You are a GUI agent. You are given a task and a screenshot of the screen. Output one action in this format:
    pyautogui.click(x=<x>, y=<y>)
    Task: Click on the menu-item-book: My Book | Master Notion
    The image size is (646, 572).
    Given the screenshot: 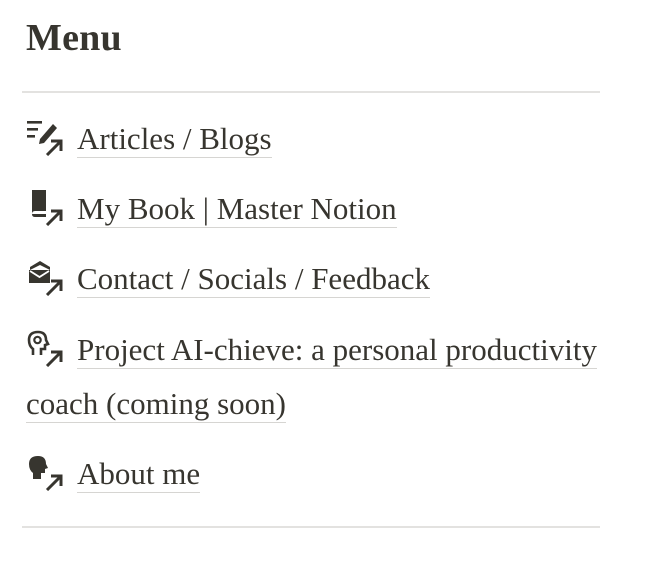 What is the action you would take?
    pyautogui.click(x=313, y=209)
    